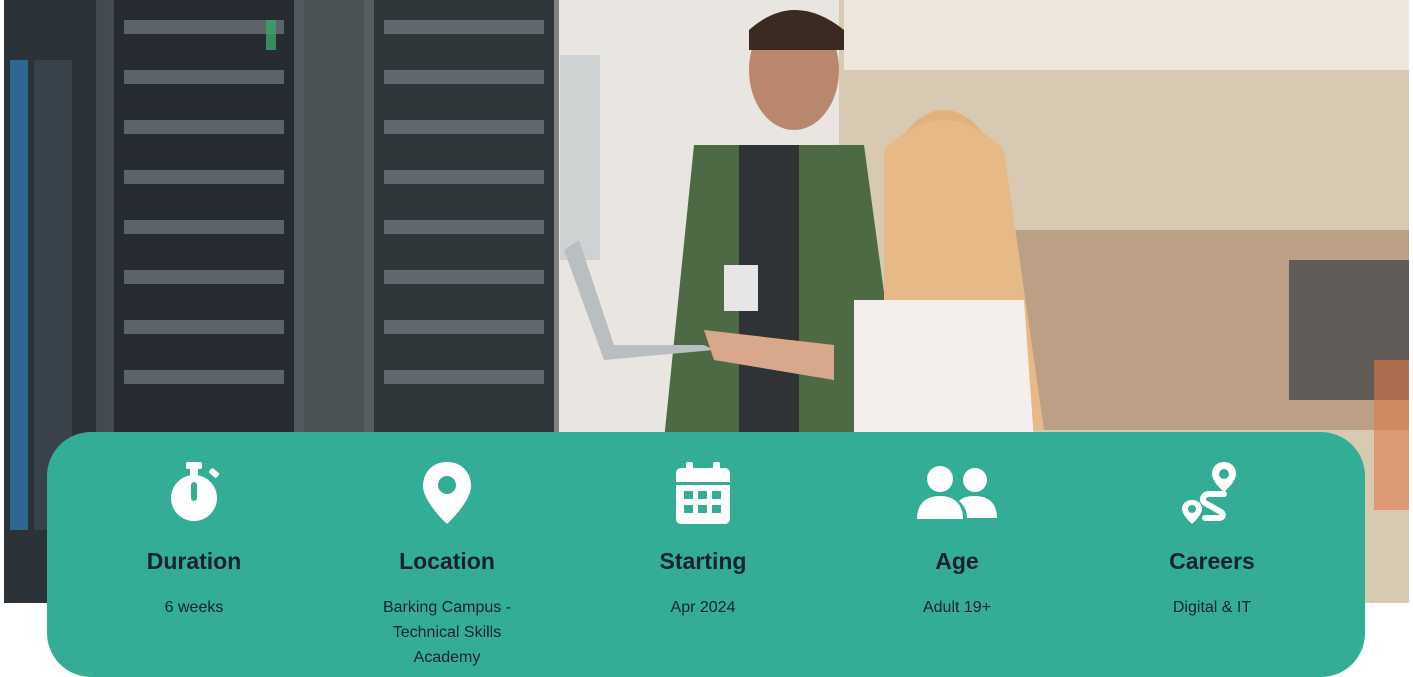  What do you see at coordinates (957, 493) in the screenshot?
I see `user-group-icon` at bounding box center [957, 493].